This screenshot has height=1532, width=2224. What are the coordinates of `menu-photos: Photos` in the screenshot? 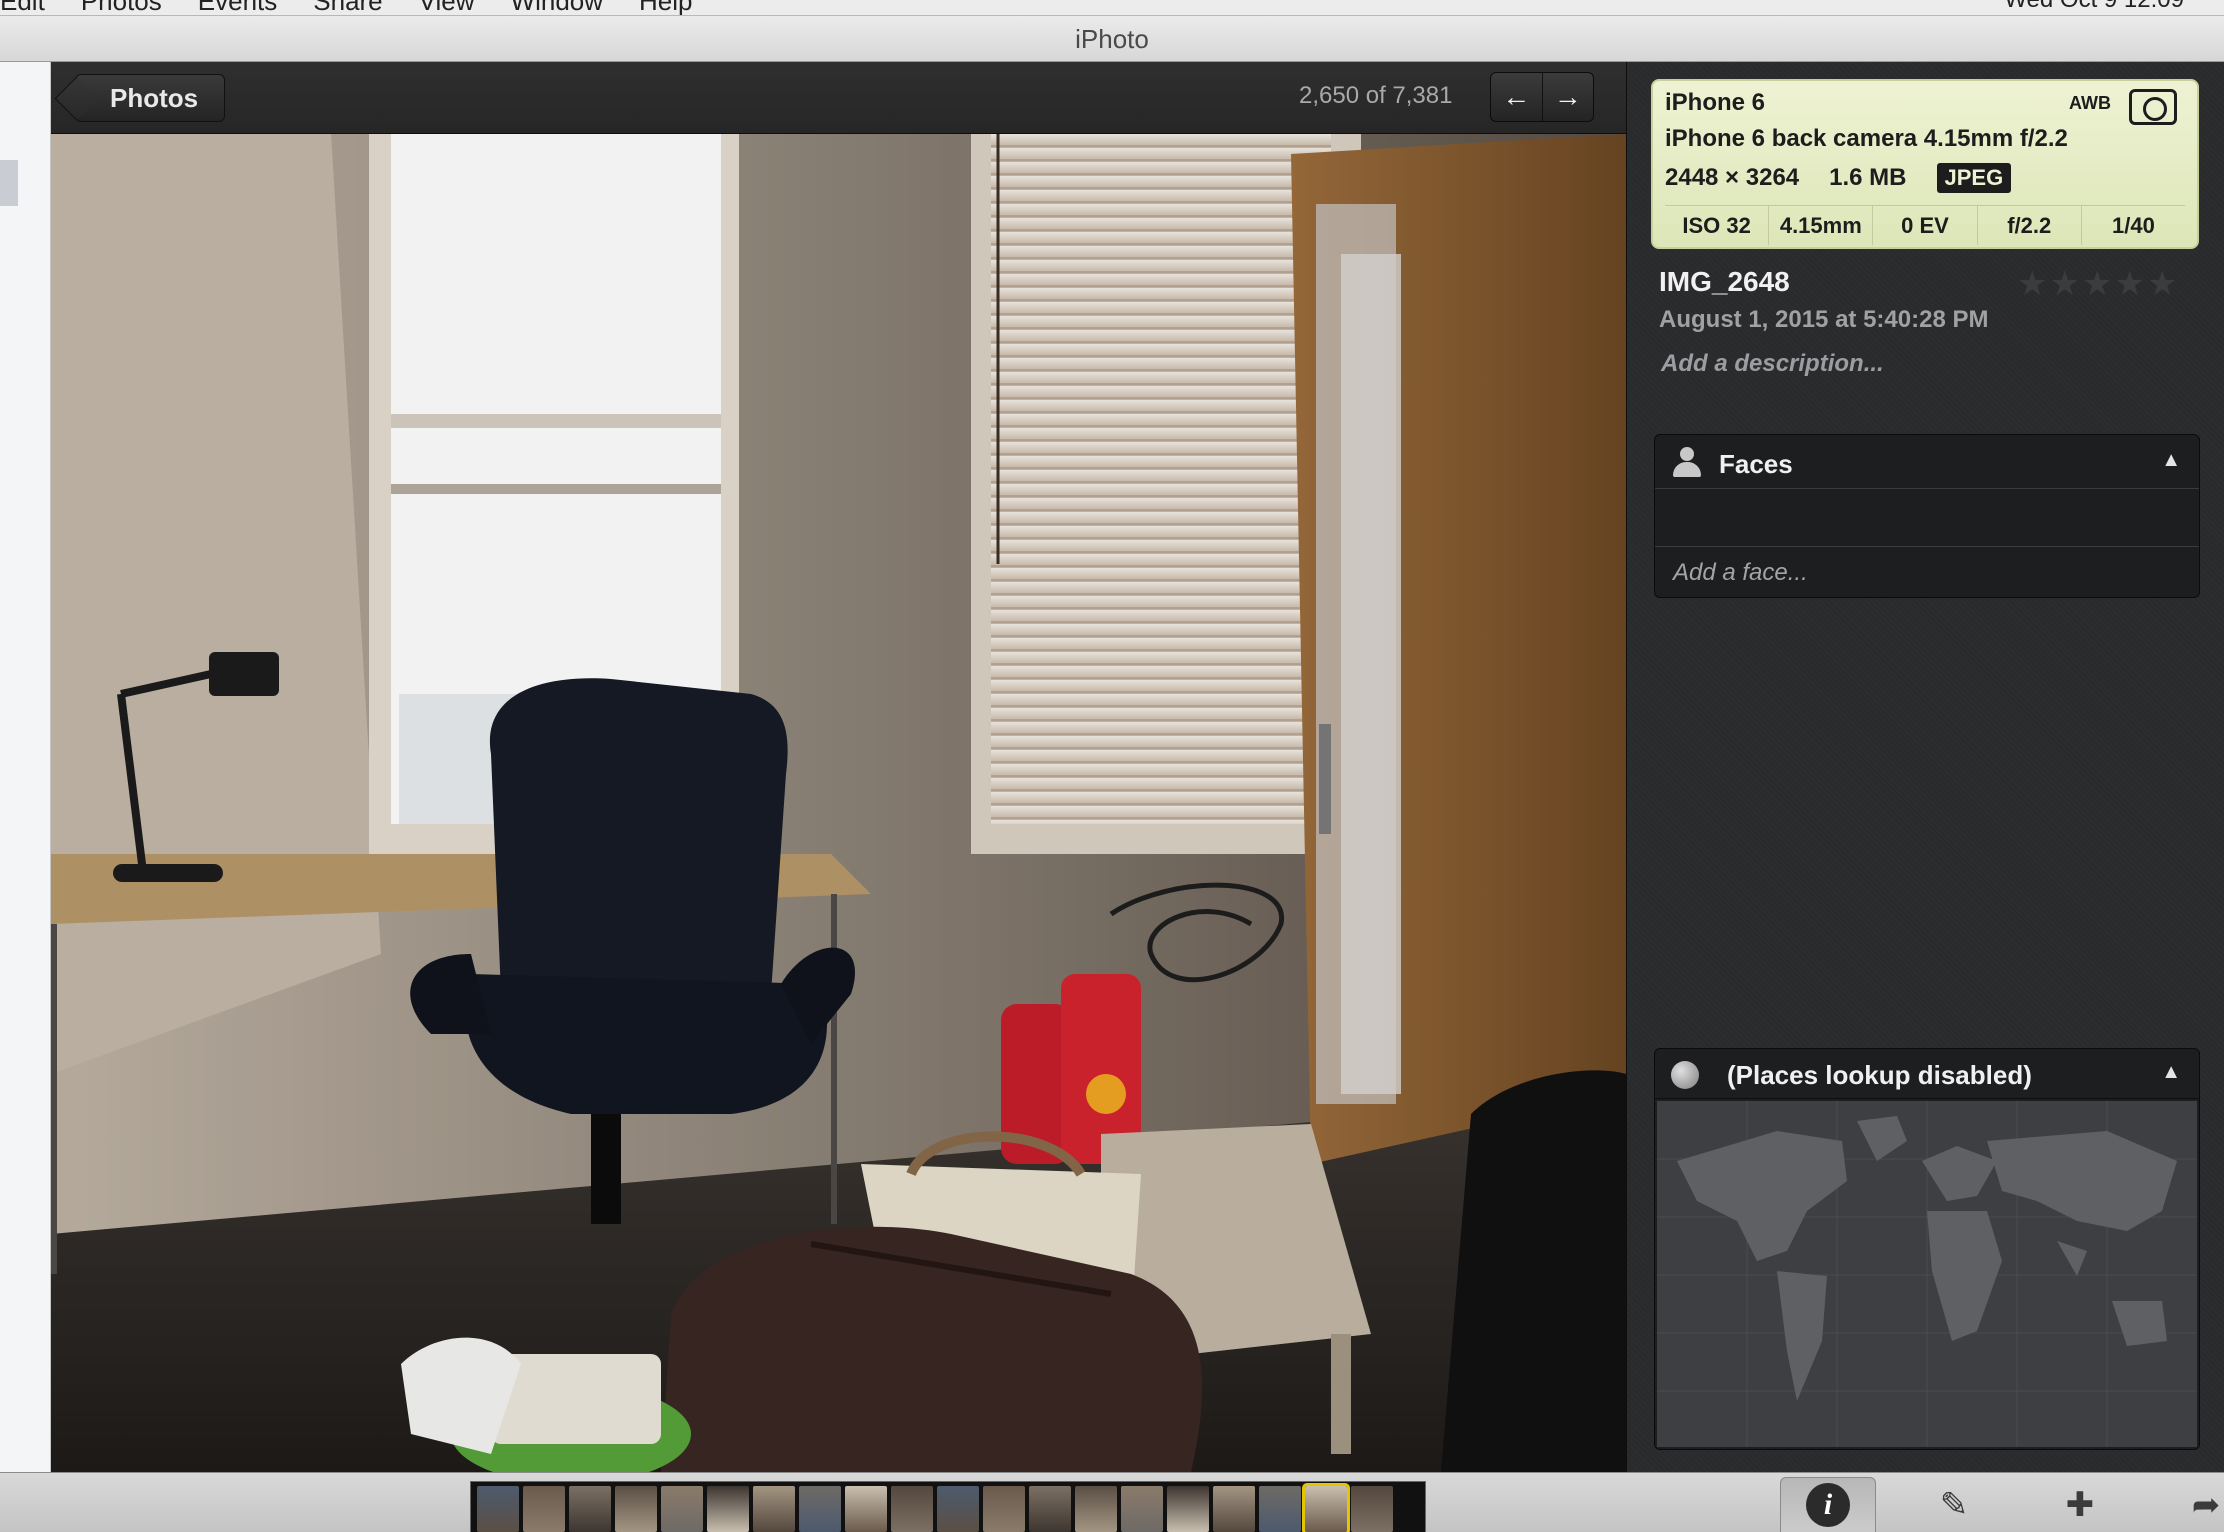 It's located at (121, 7).